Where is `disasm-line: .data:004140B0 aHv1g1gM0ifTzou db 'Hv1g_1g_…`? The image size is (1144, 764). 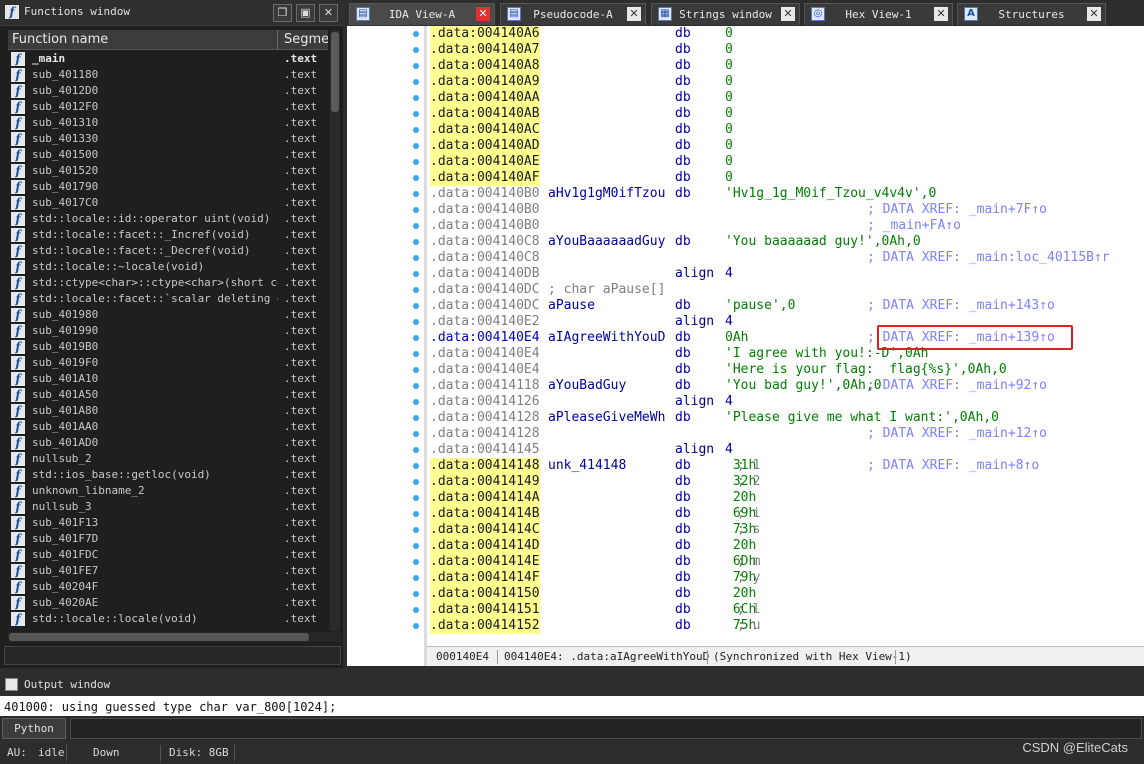 disasm-line: .data:004140B0 aHv1g1gM0ifTzou db 'Hv1g_1g_… is located at coordinates (785, 194).